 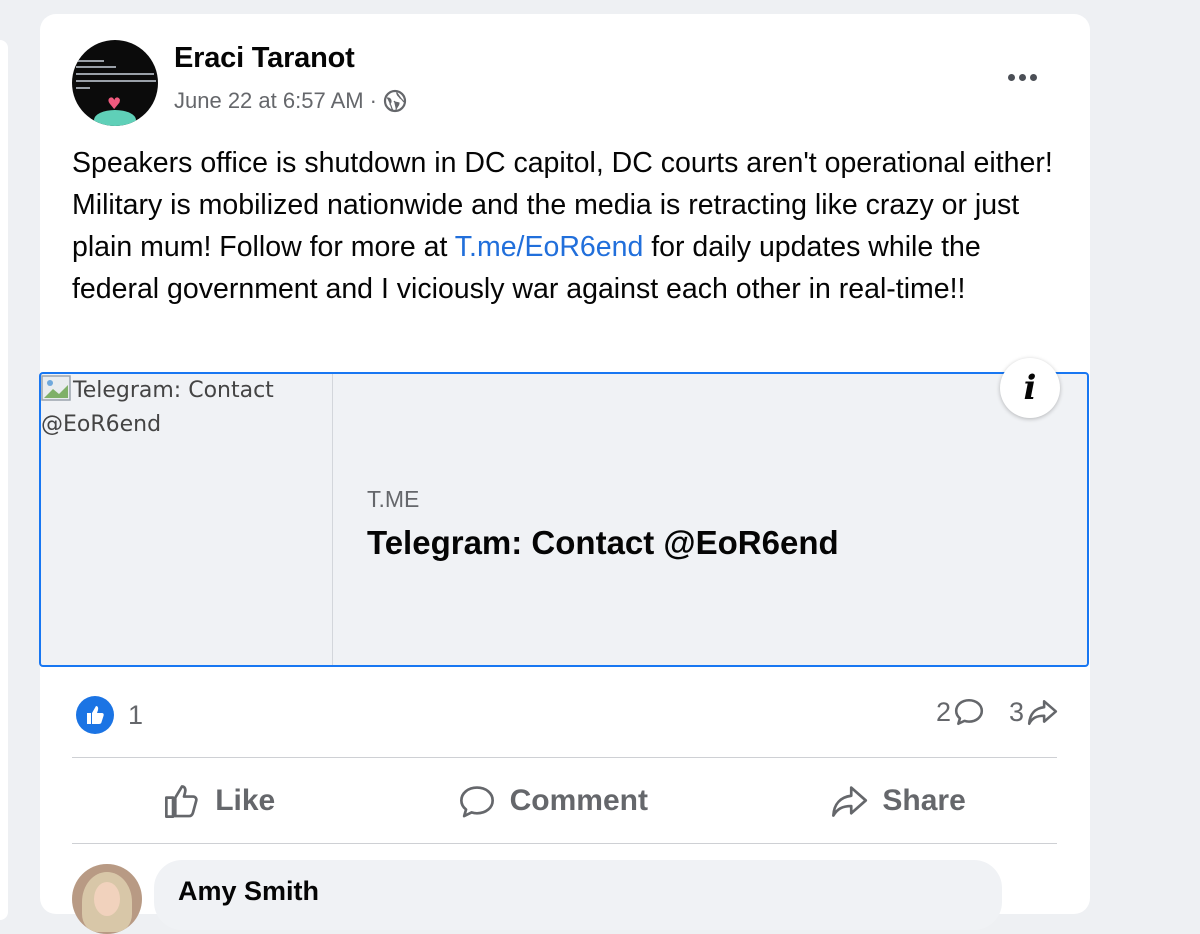 I want to click on share-label: Share, so click(x=924, y=800).